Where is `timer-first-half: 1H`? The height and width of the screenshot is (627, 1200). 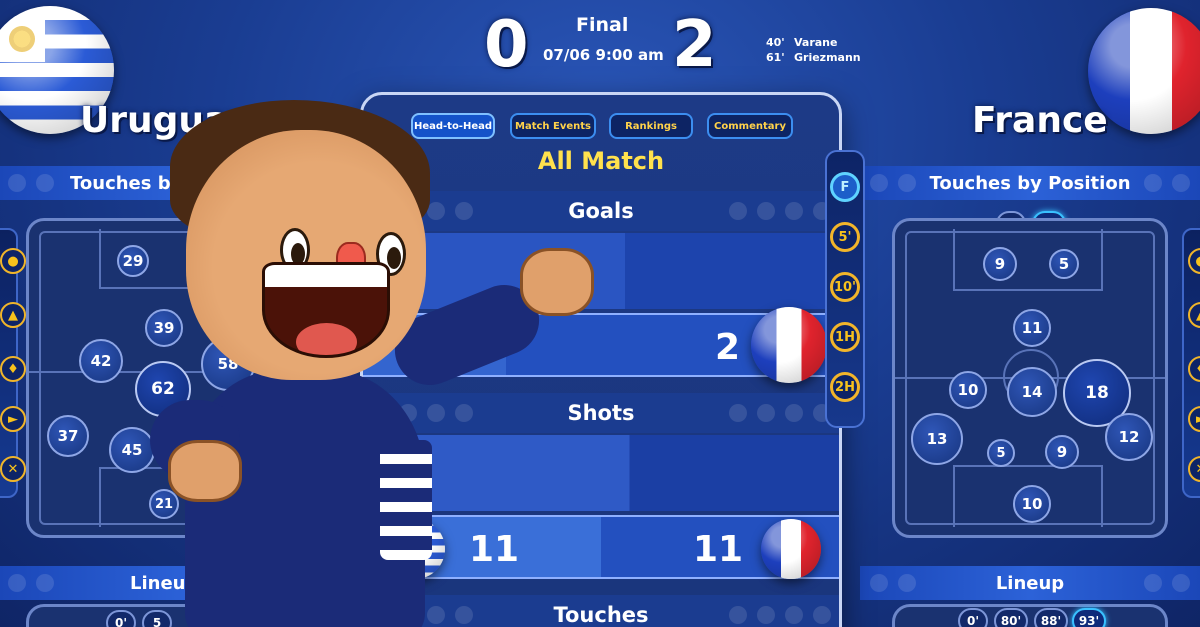 timer-first-half: 1H is located at coordinates (845, 337).